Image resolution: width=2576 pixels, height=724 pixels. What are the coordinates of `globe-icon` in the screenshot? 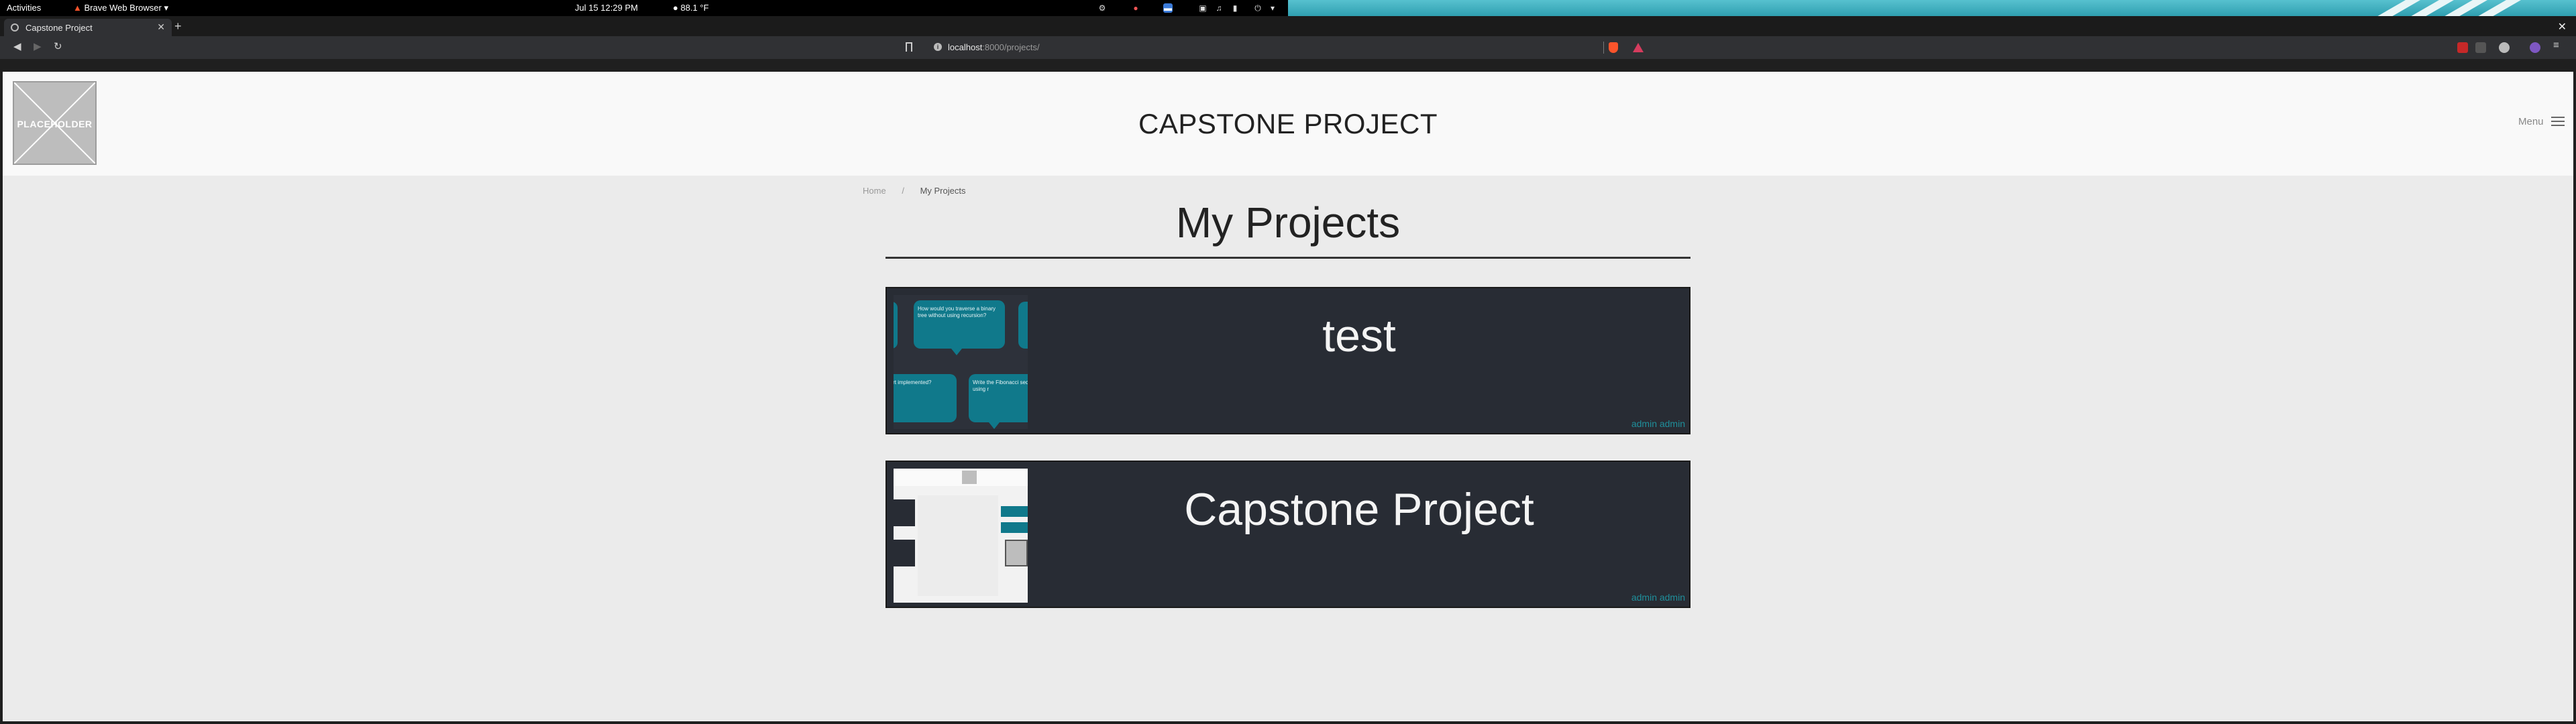 It's located at (15, 27).